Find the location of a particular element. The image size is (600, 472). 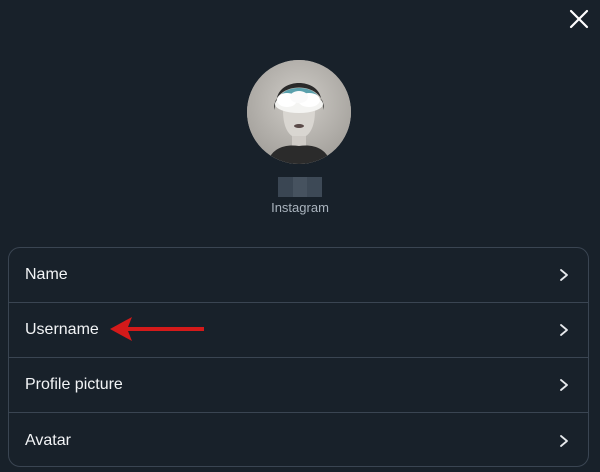

settings-row-username: Username is located at coordinates (298, 330).